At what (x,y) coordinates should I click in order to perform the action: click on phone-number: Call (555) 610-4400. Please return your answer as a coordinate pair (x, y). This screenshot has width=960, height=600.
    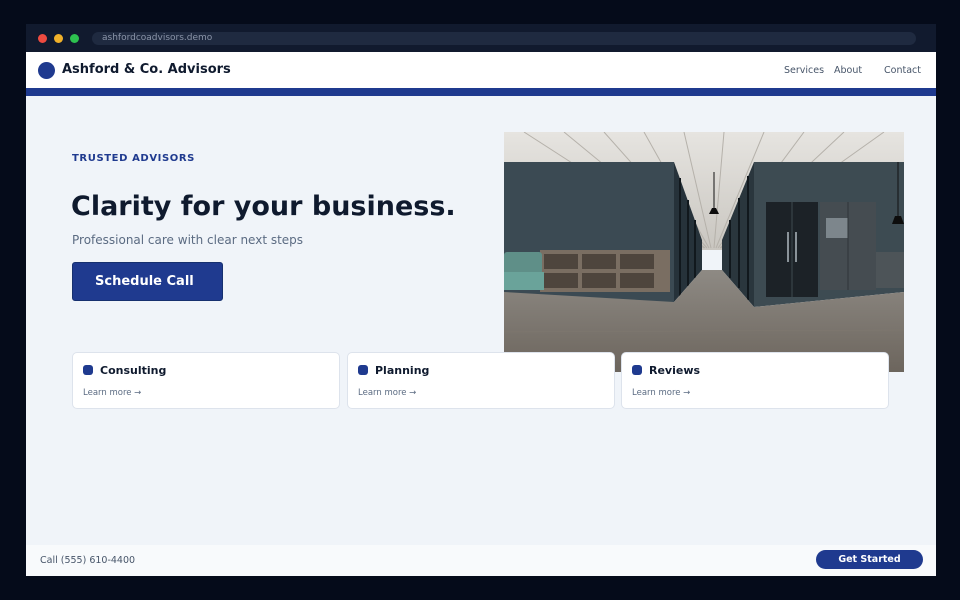
    Looking at the image, I should click on (87, 561).